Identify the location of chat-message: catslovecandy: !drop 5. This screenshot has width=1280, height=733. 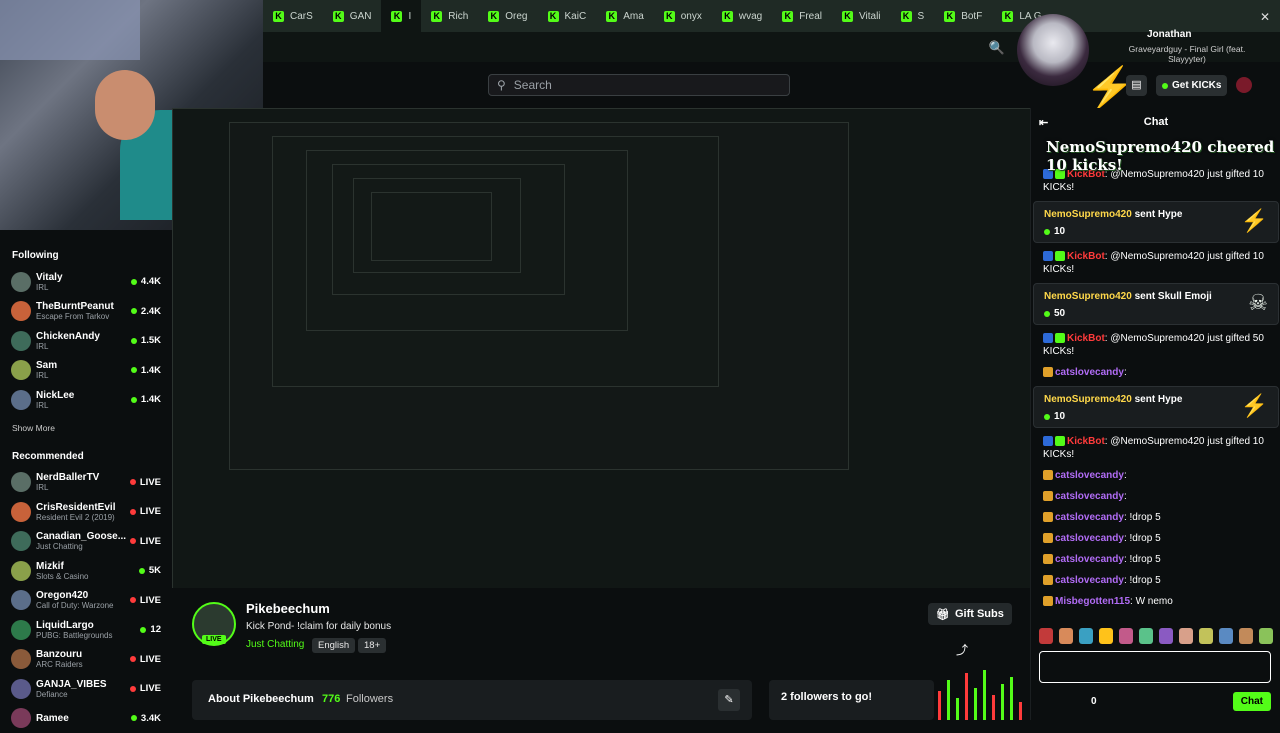
(1155, 538).